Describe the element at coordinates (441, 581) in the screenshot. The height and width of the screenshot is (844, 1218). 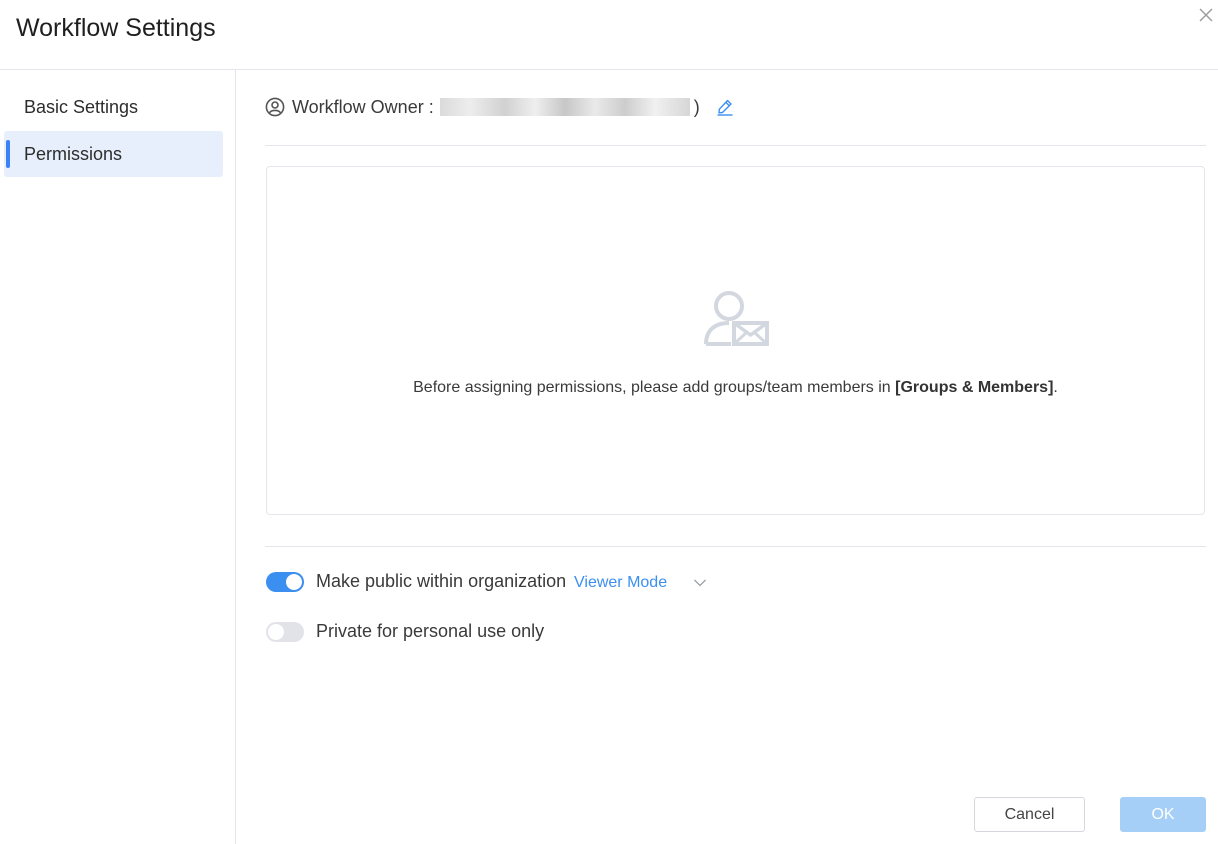
I see `public-option-label: Make public within organization` at that location.